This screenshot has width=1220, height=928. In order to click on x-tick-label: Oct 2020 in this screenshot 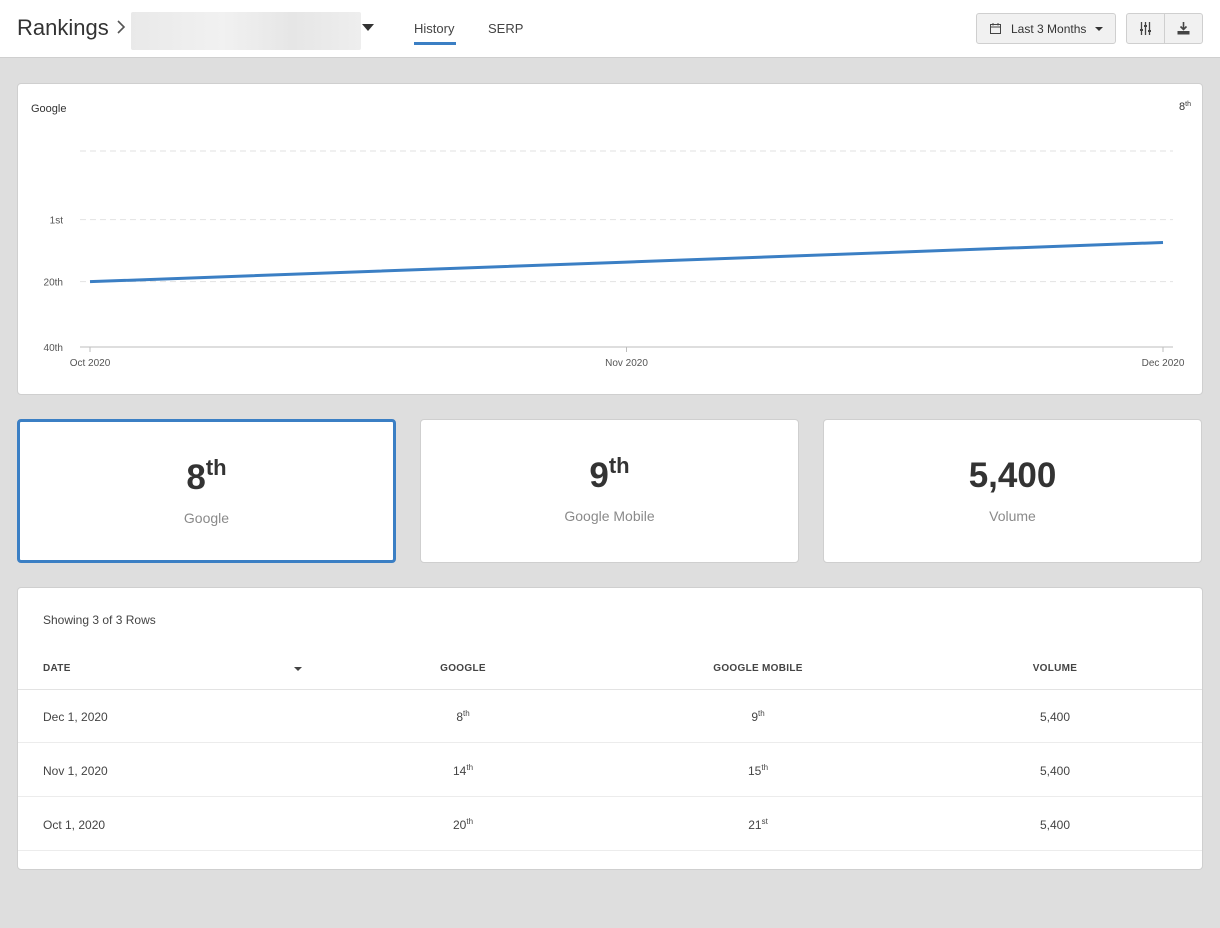, I will do `click(90, 363)`.